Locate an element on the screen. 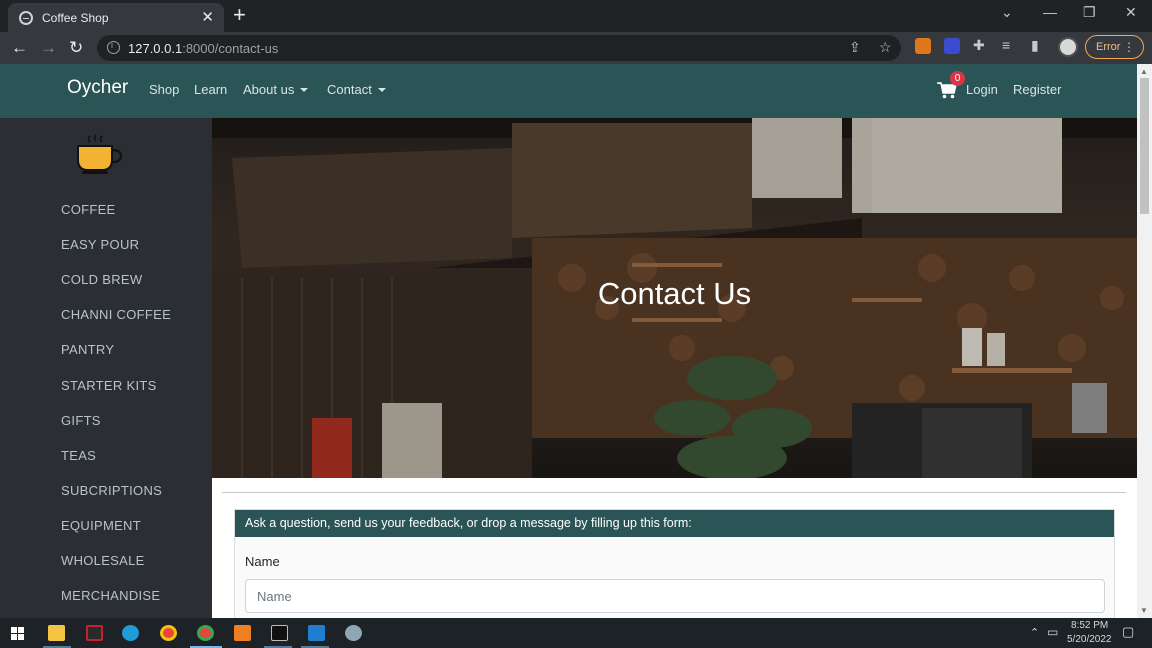 Image resolution: width=1152 pixels, height=648 pixels. error-button: Error ⋮ is located at coordinates (1114, 47).